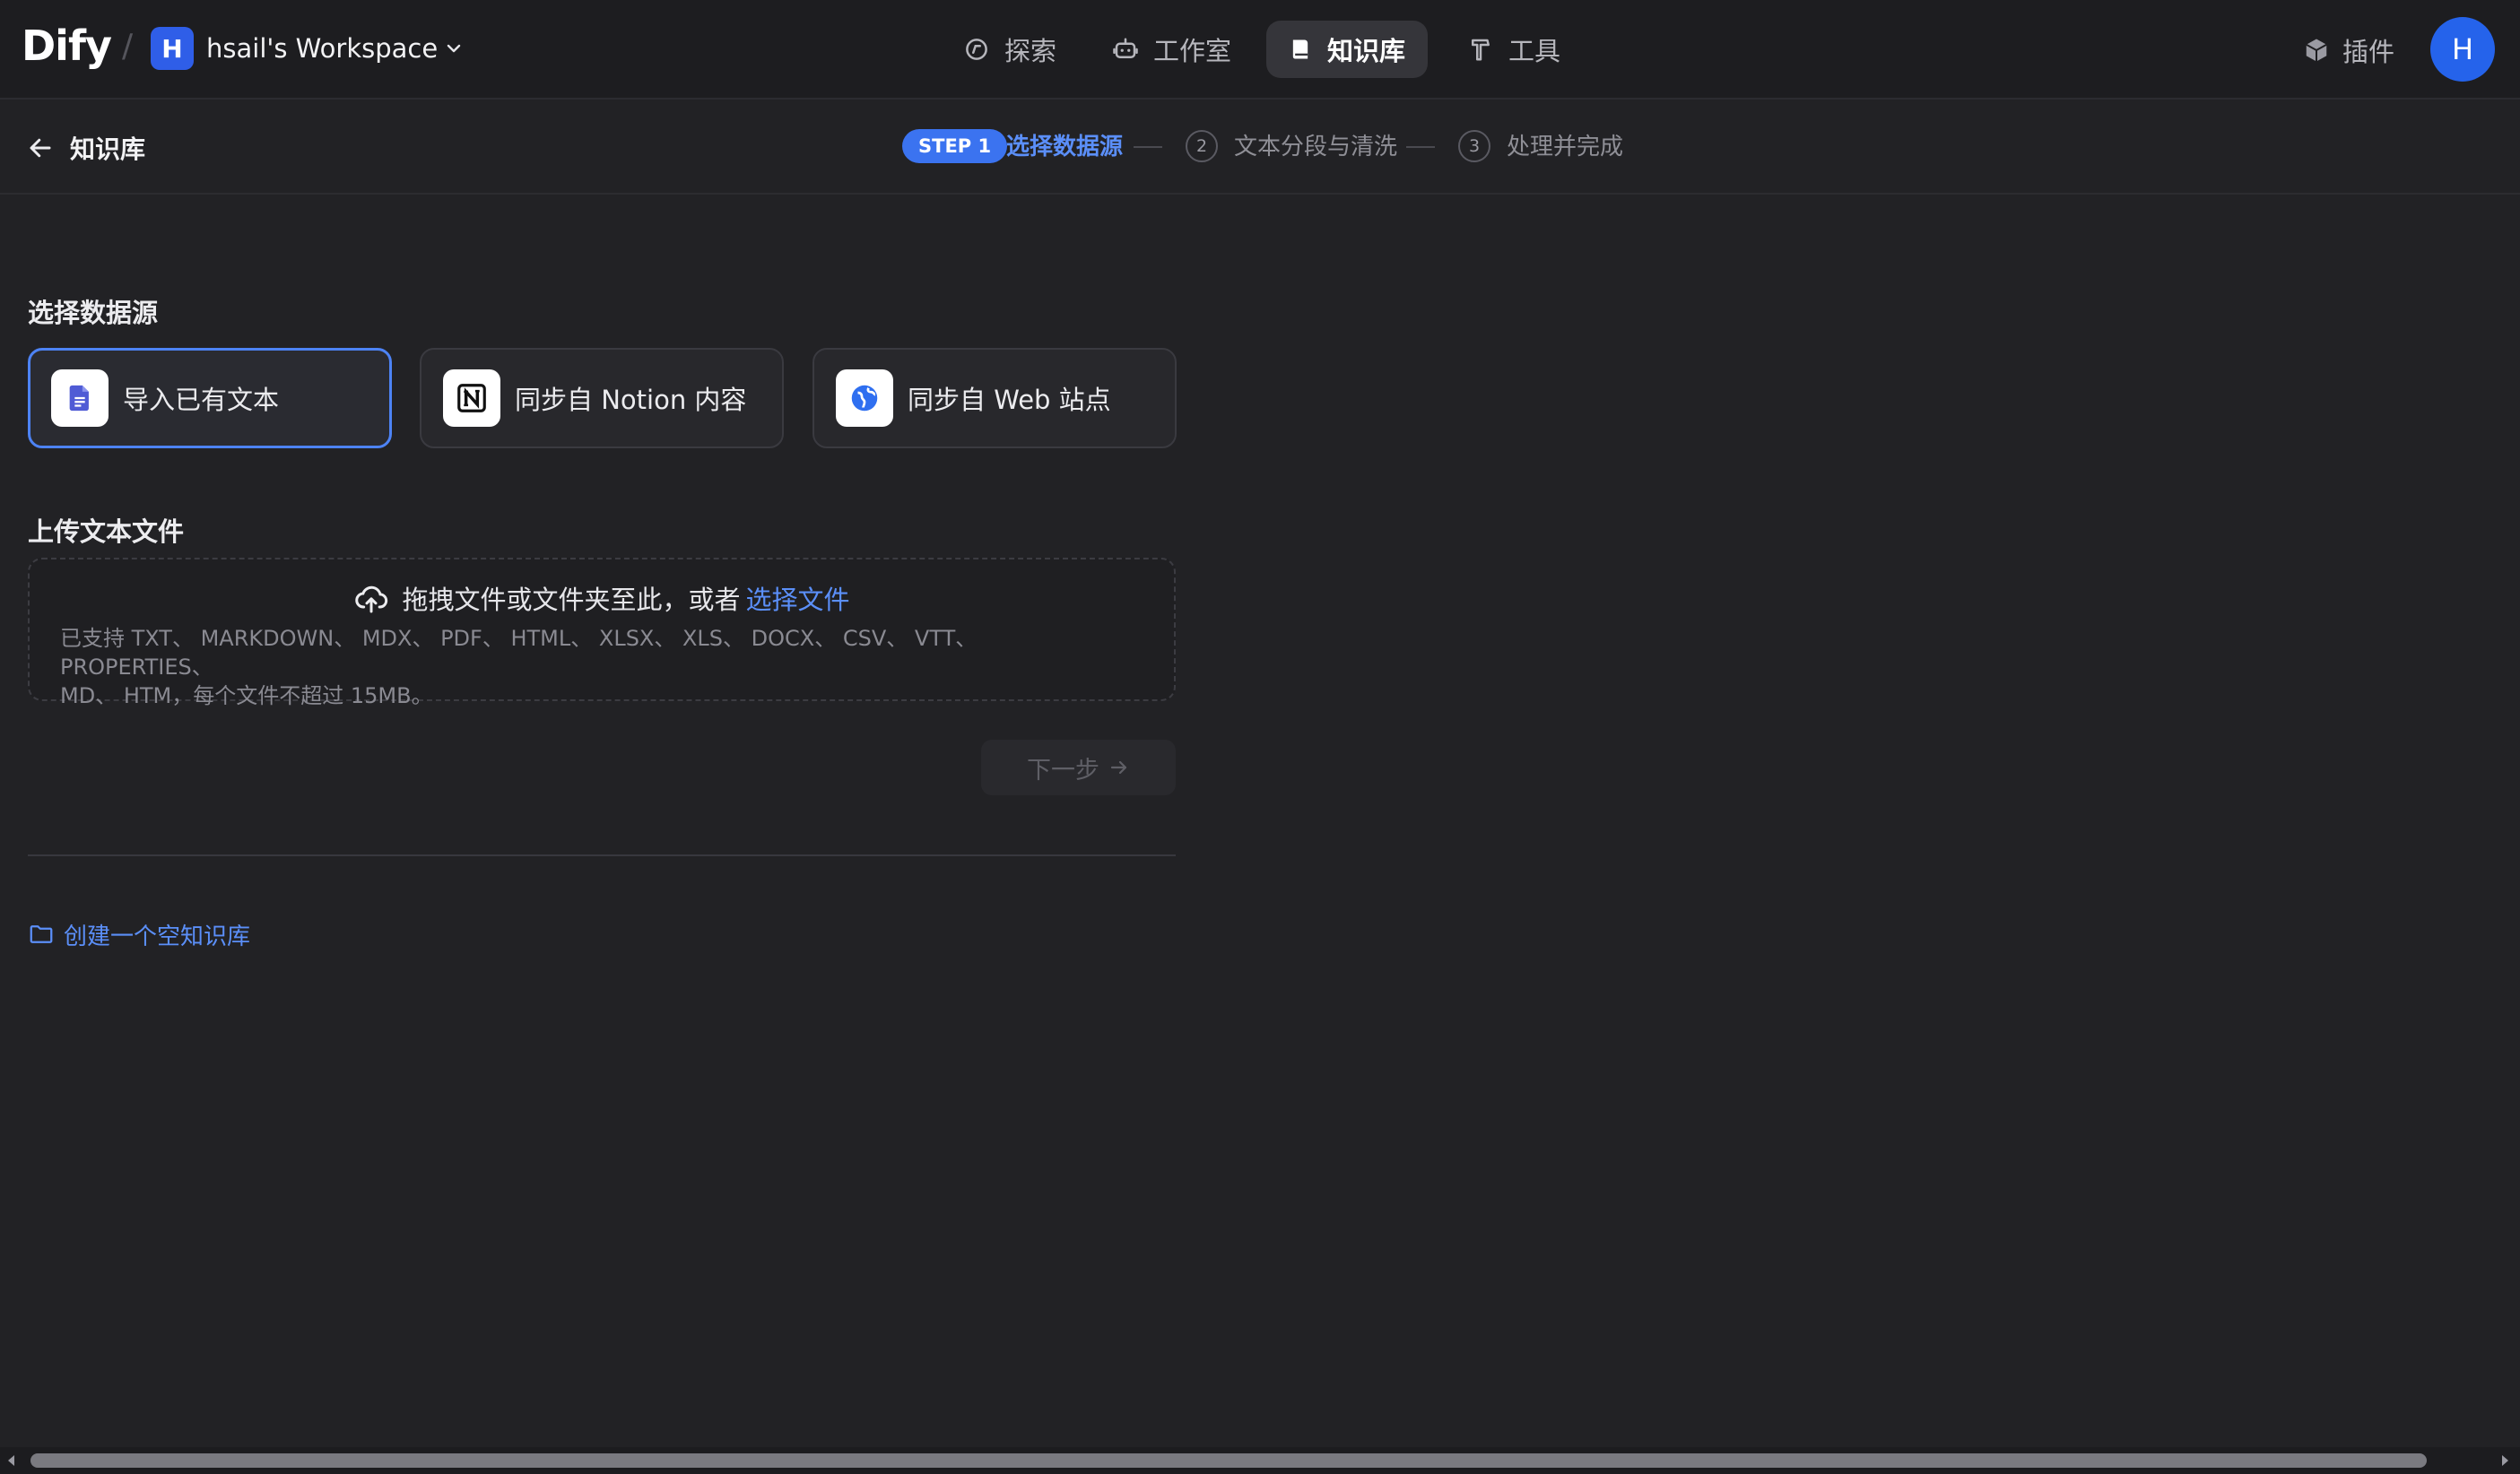 Image resolution: width=2520 pixels, height=1474 pixels. What do you see at coordinates (955, 146) in the screenshot?
I see `step1-badge: STEP 1` at bounding box center [955, 146].